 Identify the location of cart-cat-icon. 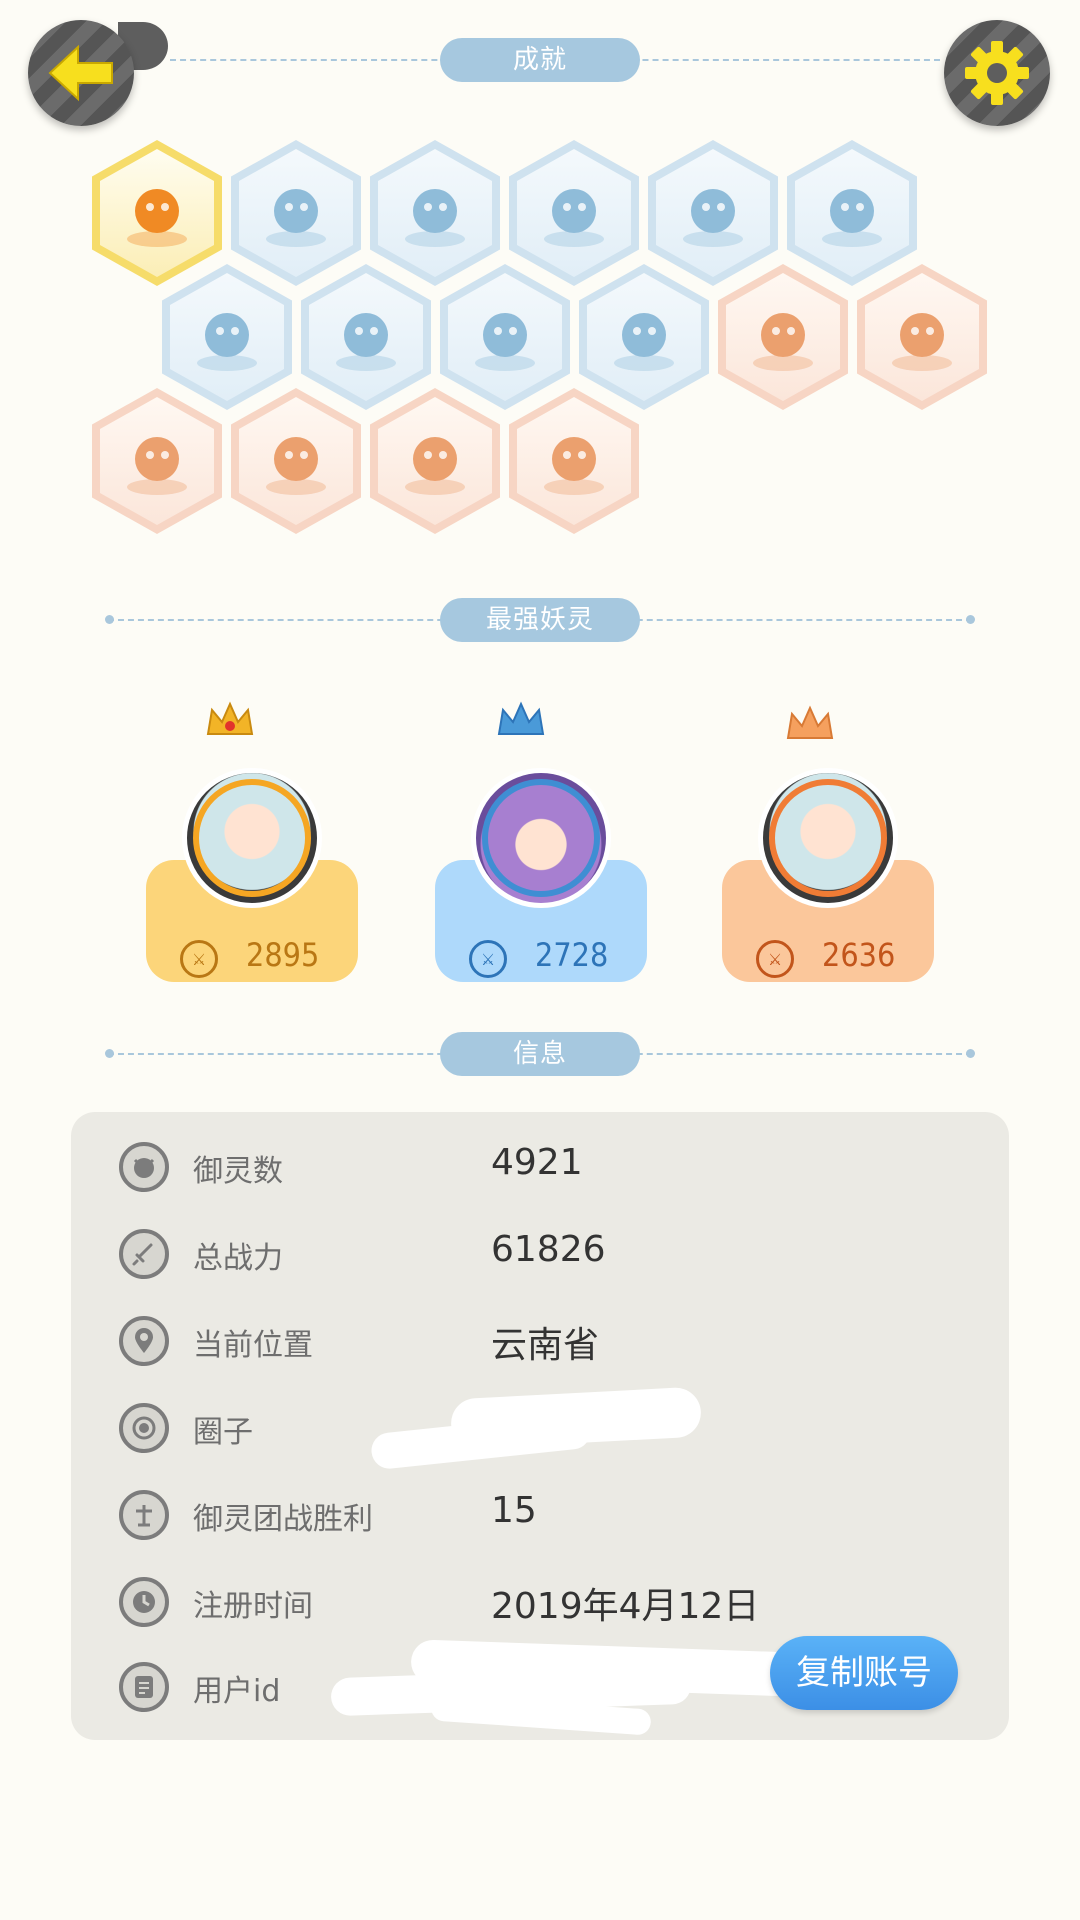
(922, 342).